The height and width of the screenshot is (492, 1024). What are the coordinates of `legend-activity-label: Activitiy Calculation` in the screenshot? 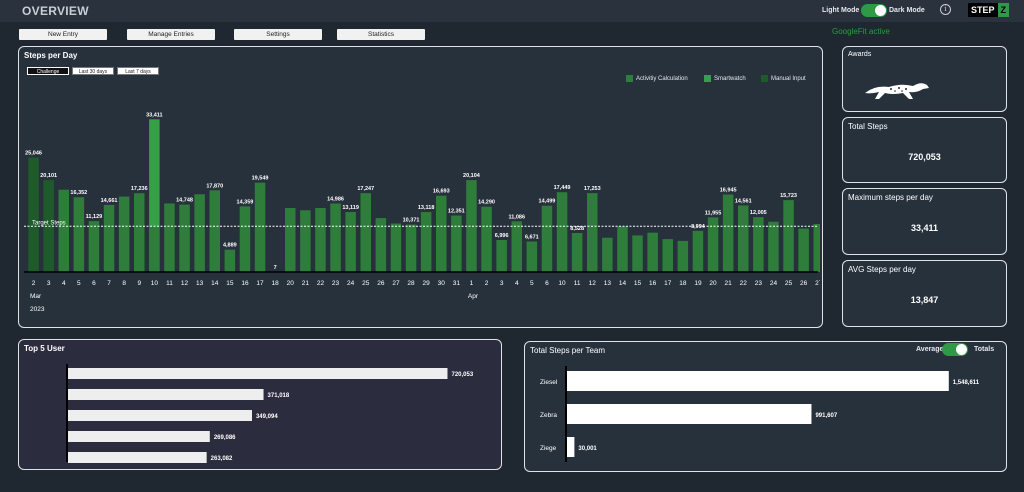 It's located at (662, 78).